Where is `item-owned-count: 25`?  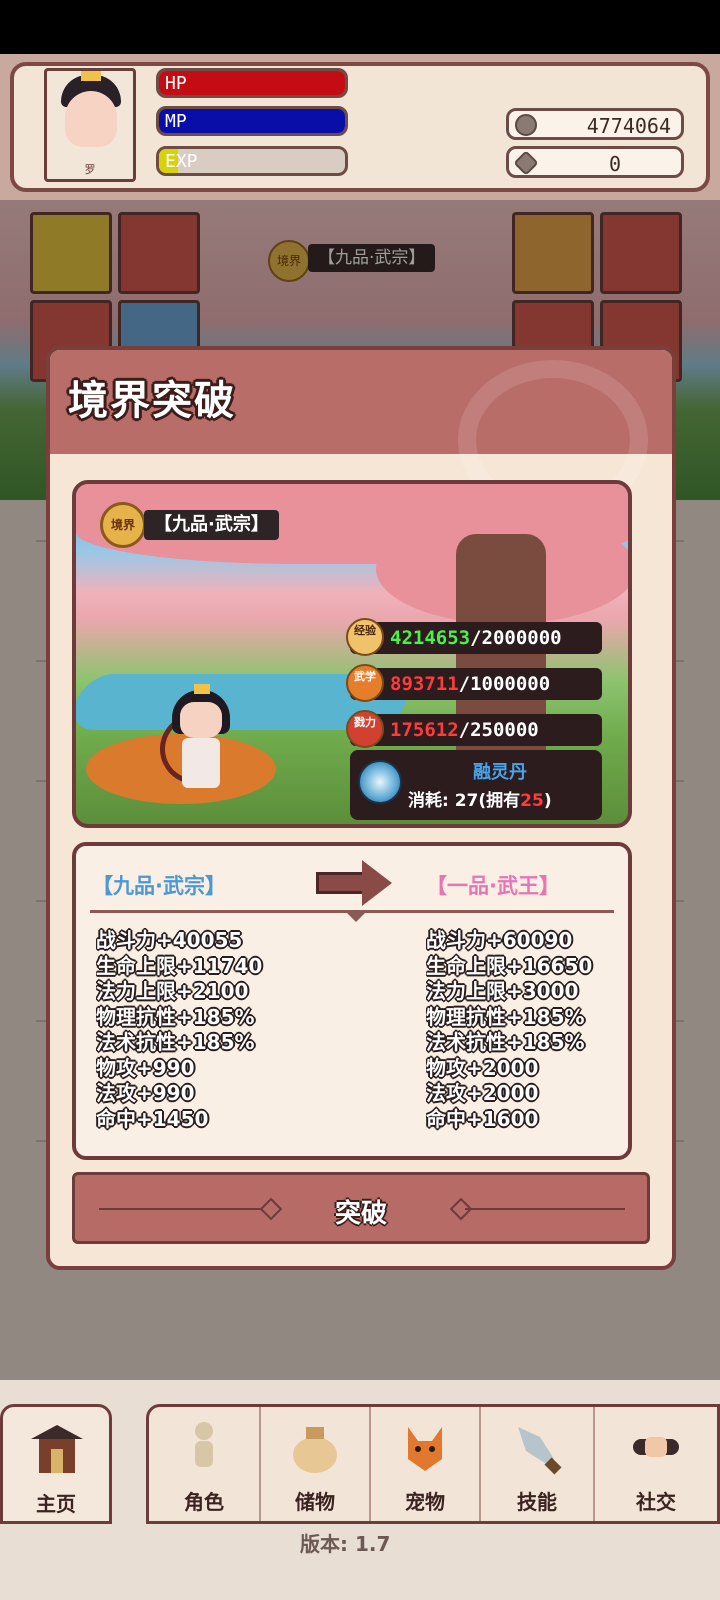 item-owned-count: 25 is located at coordinates (532, 801).